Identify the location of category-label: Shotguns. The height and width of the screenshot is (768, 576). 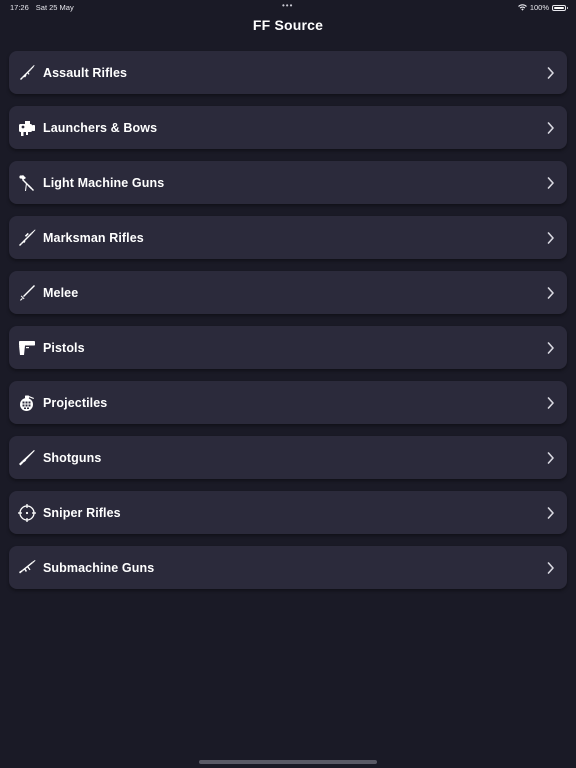
(72, 457).